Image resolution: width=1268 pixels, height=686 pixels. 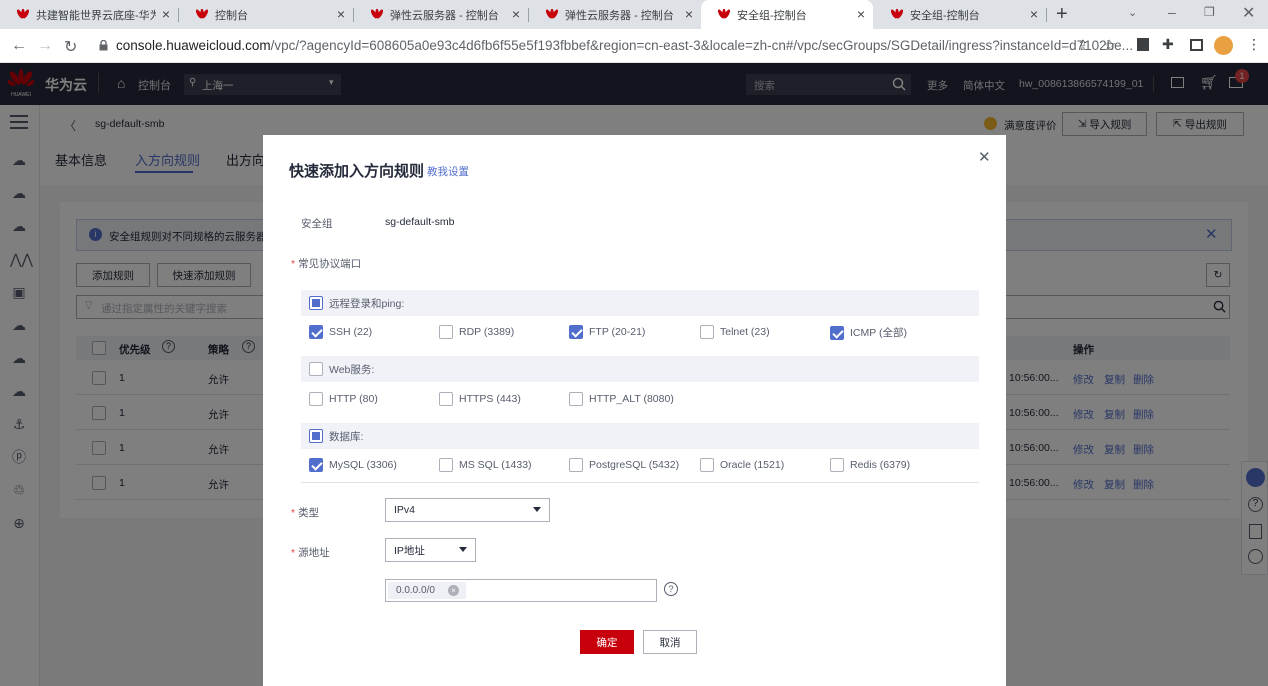 I want to click on group-label: Web服务:, so click(x=352, y=369).